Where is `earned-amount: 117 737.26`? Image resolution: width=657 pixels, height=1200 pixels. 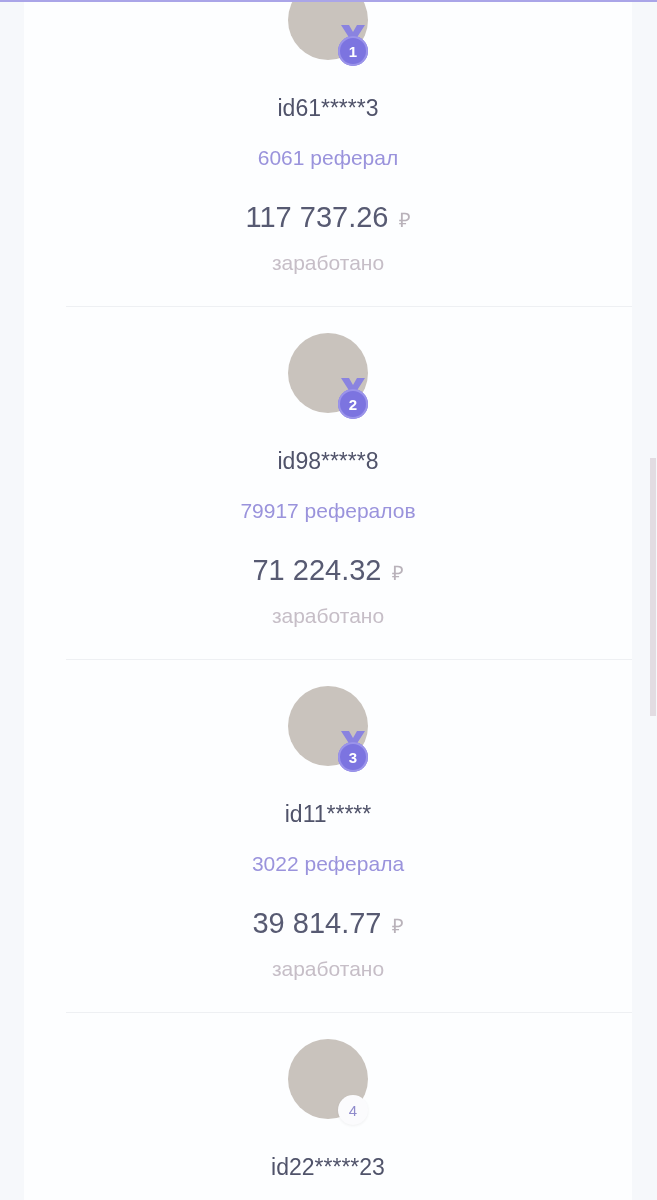
earned-amount: 117 737.26 is located at coordinates (317, 217).